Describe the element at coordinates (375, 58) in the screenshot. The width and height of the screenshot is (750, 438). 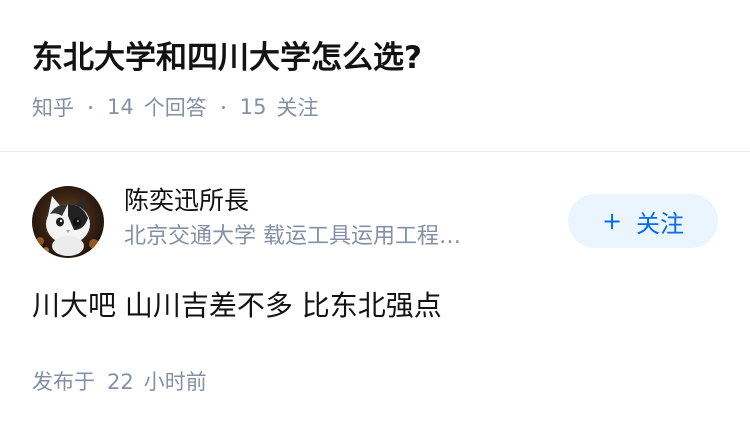
I see `question-title: 东北大学和四川大学怎么选?` at that location.